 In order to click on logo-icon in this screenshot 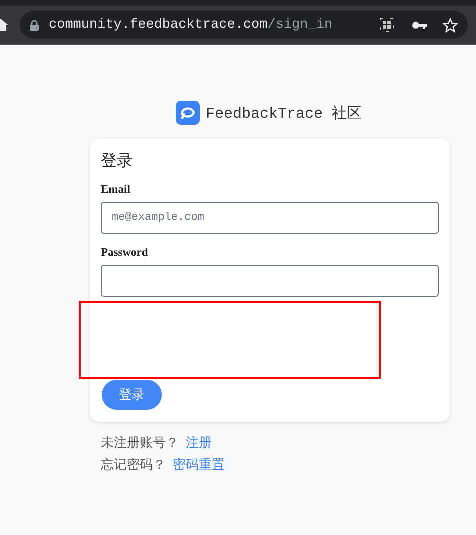, I will do `click(188, 113)`.